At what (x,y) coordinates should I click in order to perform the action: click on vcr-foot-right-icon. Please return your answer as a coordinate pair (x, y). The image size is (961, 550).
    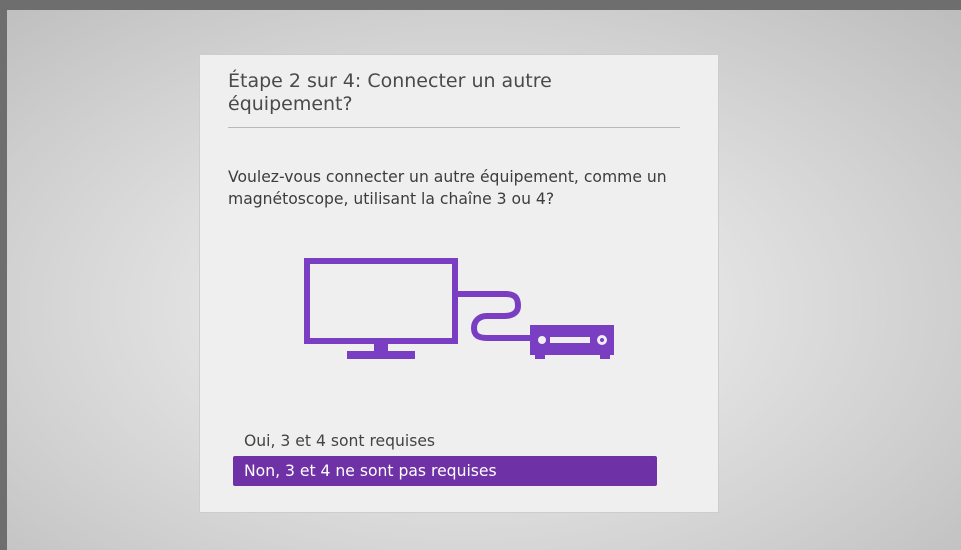
    Looking at the image, I should click on (605, 357).